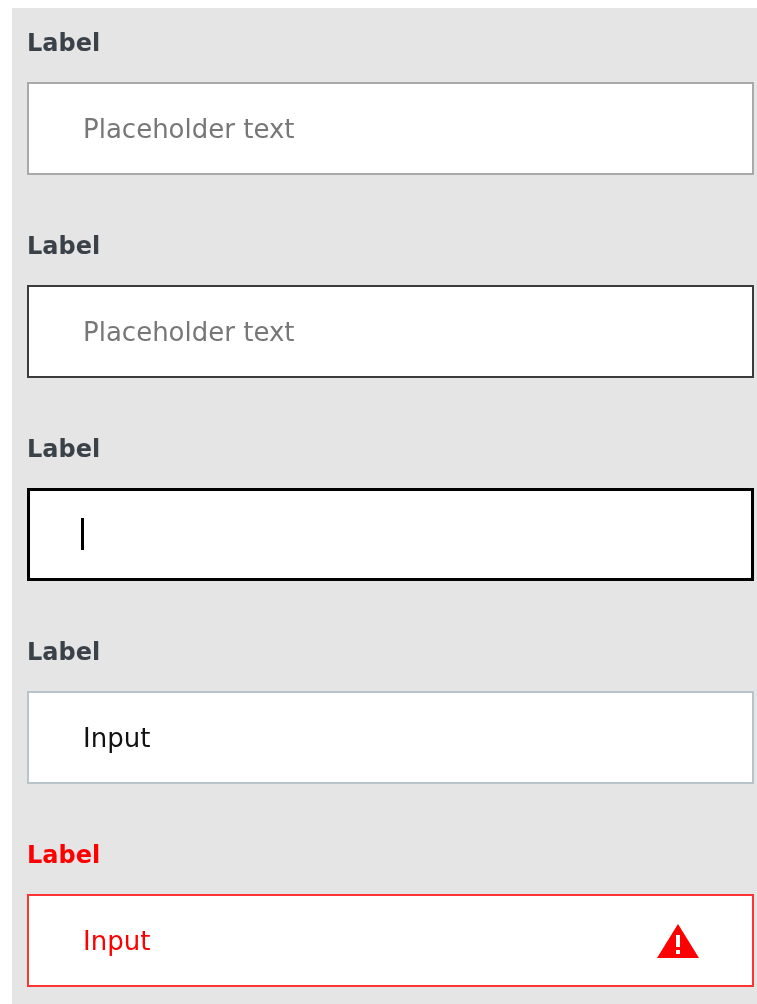 Image resolution: width=757 pixels, height=1004 pixels. What do you see at coordinates (678, 941) in the screenshot?
I see `warning-icon` at bounding box center [678, 941].